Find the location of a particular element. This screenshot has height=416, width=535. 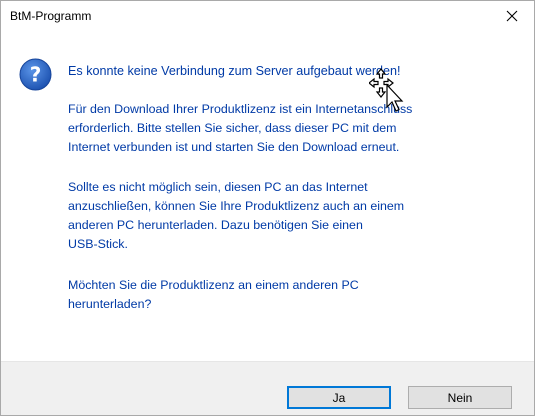

no-button: Nein is located at coordinates (460, 397).